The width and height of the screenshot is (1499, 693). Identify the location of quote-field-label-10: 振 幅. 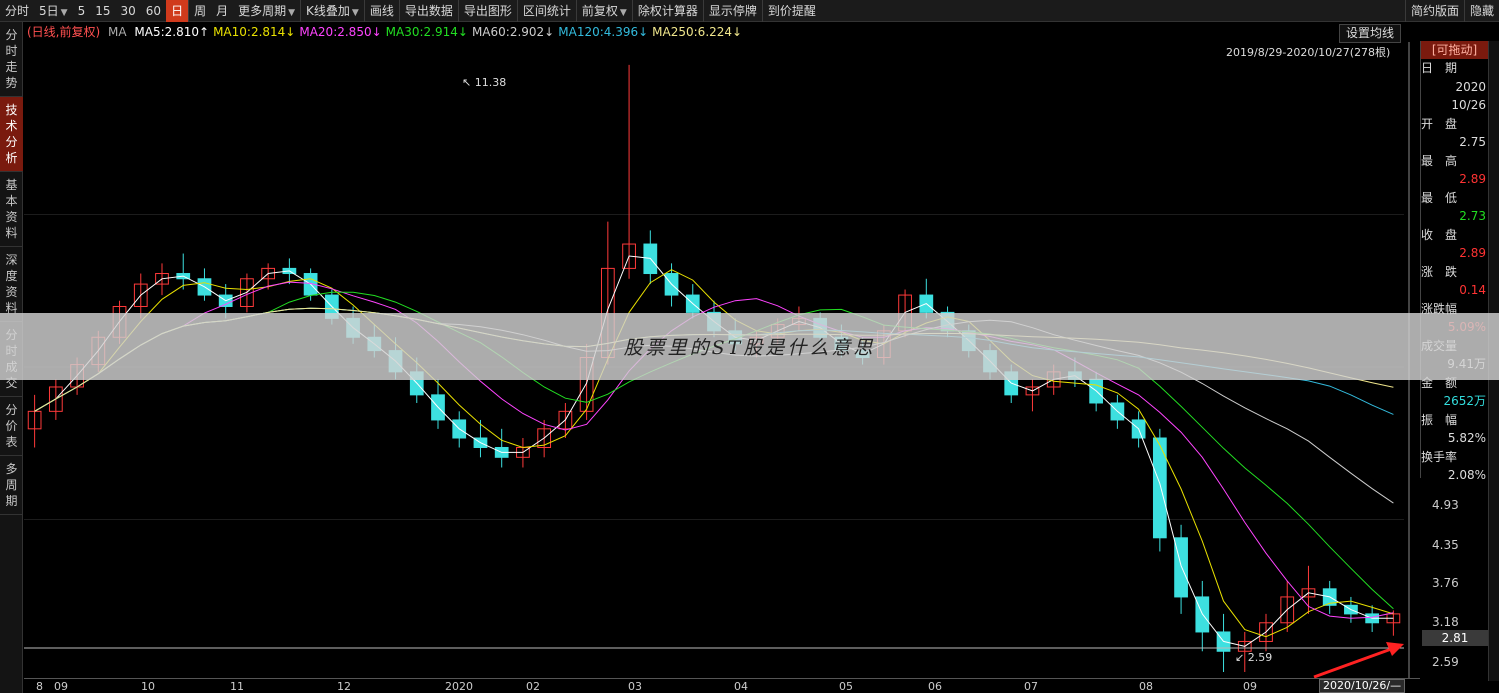
(1439, 419).